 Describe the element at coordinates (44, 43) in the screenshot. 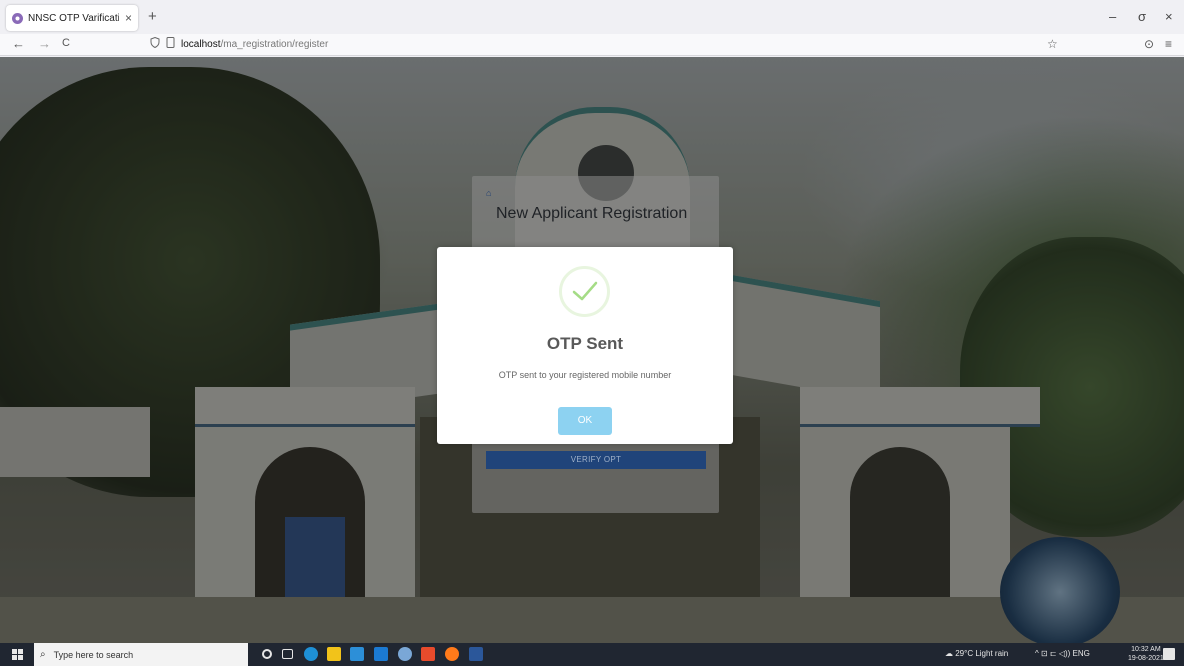

I see `forward-button: →` at that location.